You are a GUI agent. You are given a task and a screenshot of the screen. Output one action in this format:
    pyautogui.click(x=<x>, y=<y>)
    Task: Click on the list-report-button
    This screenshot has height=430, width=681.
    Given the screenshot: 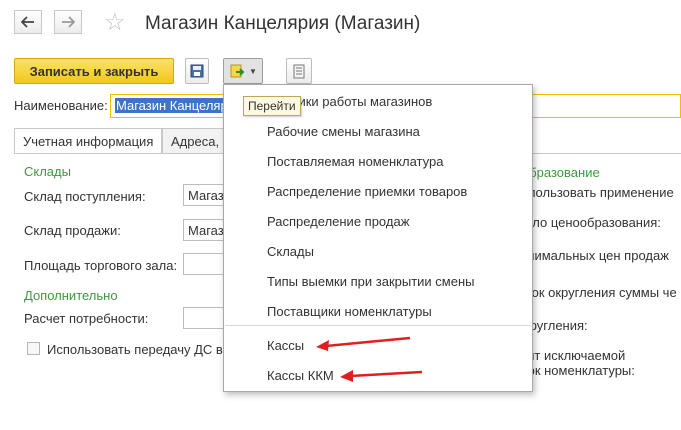 What is the action you would take?
    pyautogui.click(x=299, y=71)
    